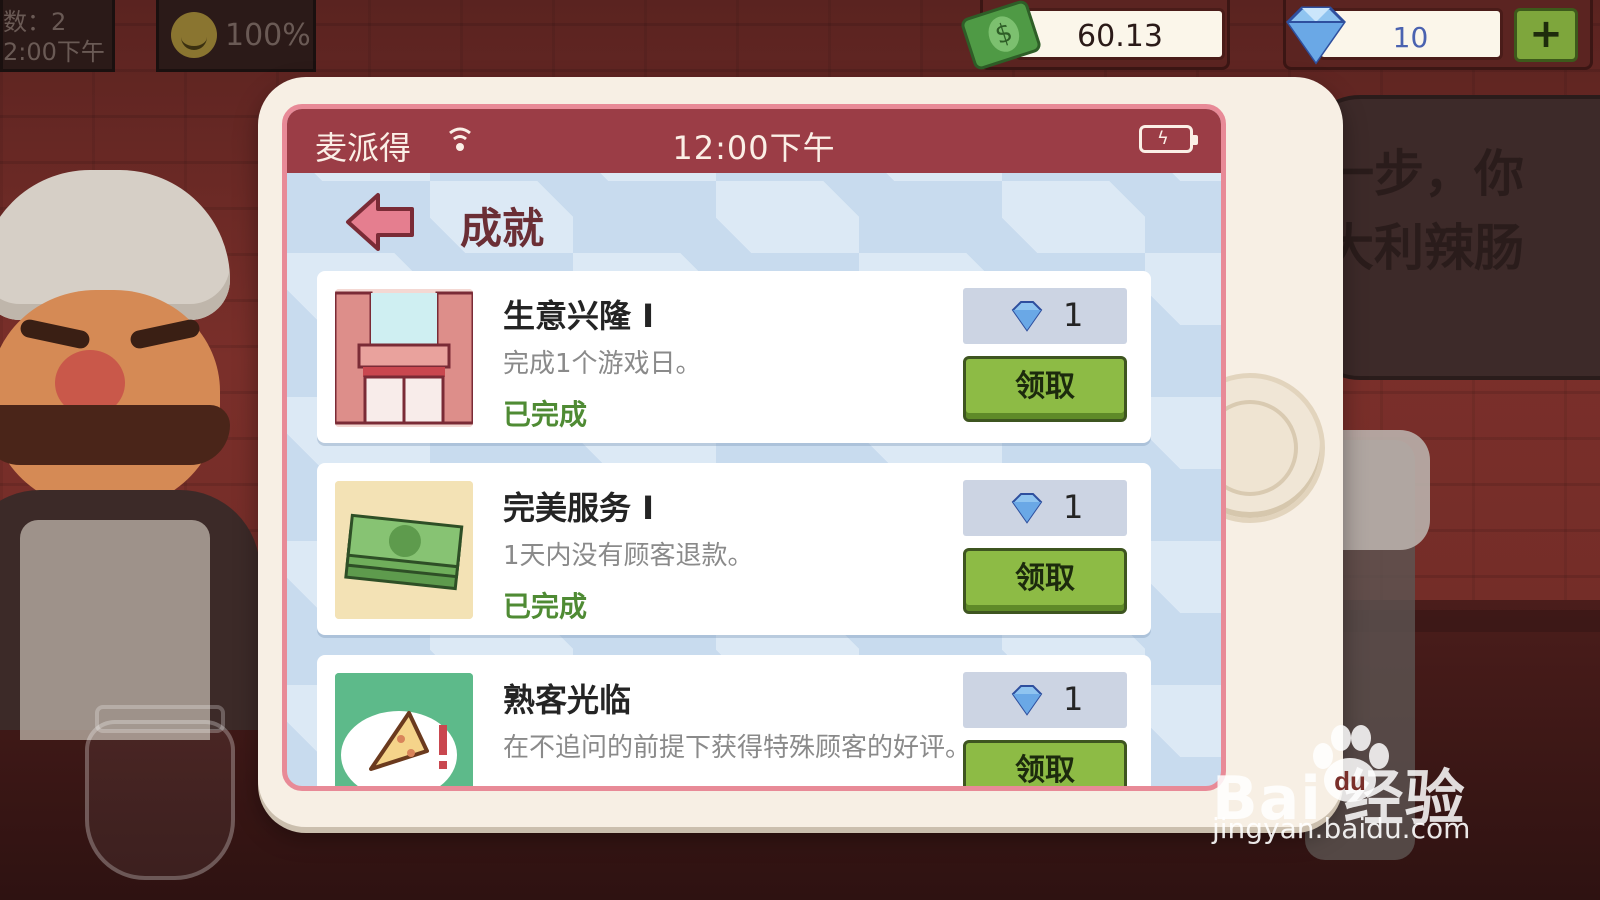  I want to click on watermark-url: jingyan.baidu.com, so click(1341, 828).